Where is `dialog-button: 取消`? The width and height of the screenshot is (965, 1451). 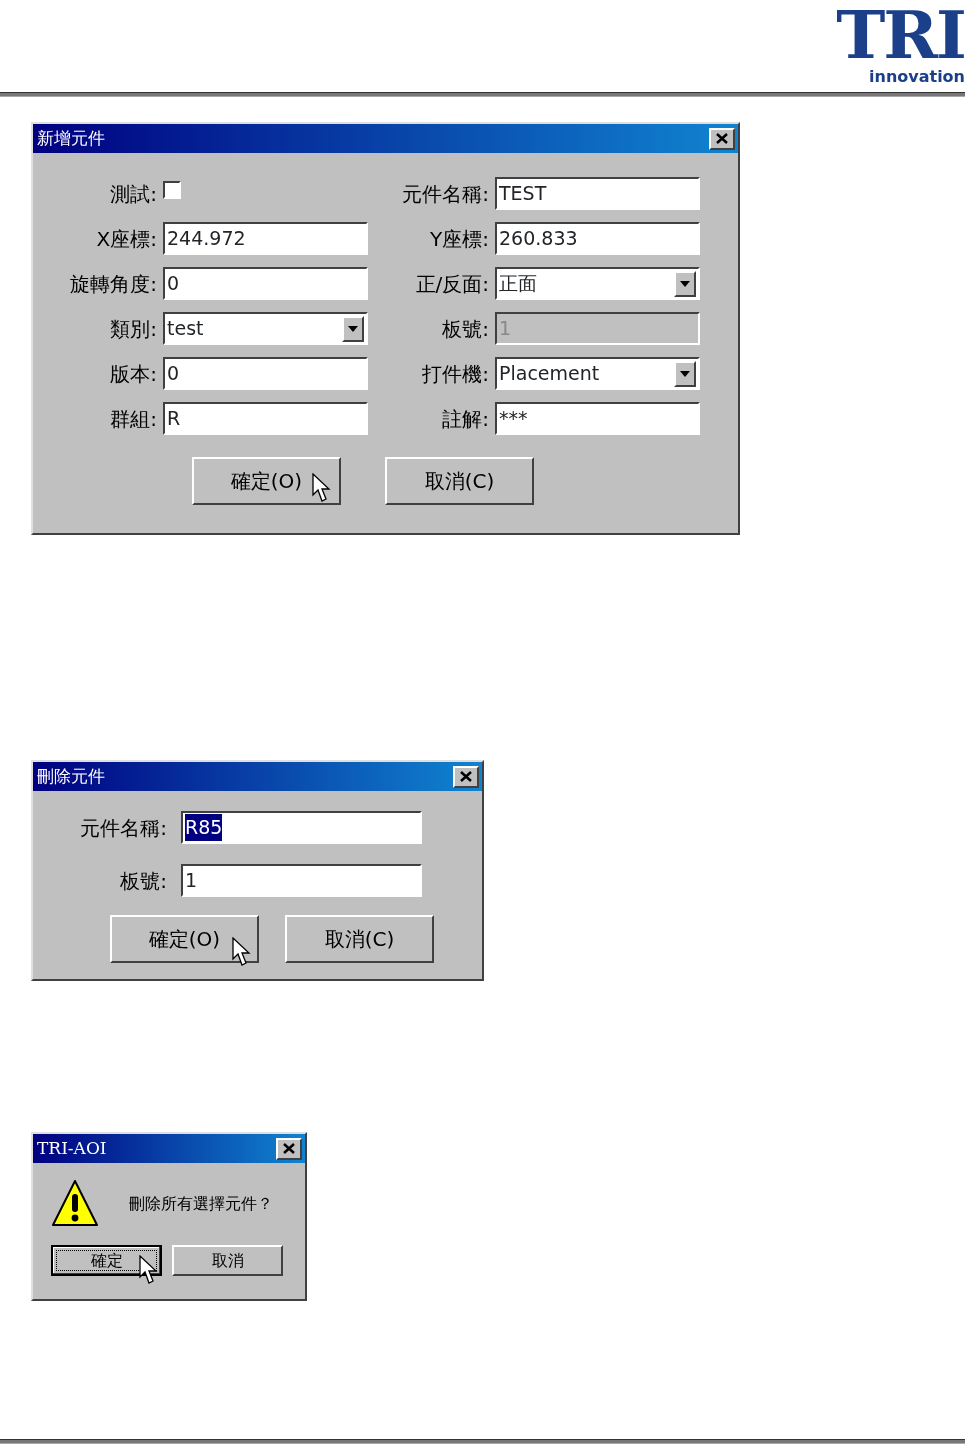 dialog-button: 取消 is located at coordinates (227, 1260).